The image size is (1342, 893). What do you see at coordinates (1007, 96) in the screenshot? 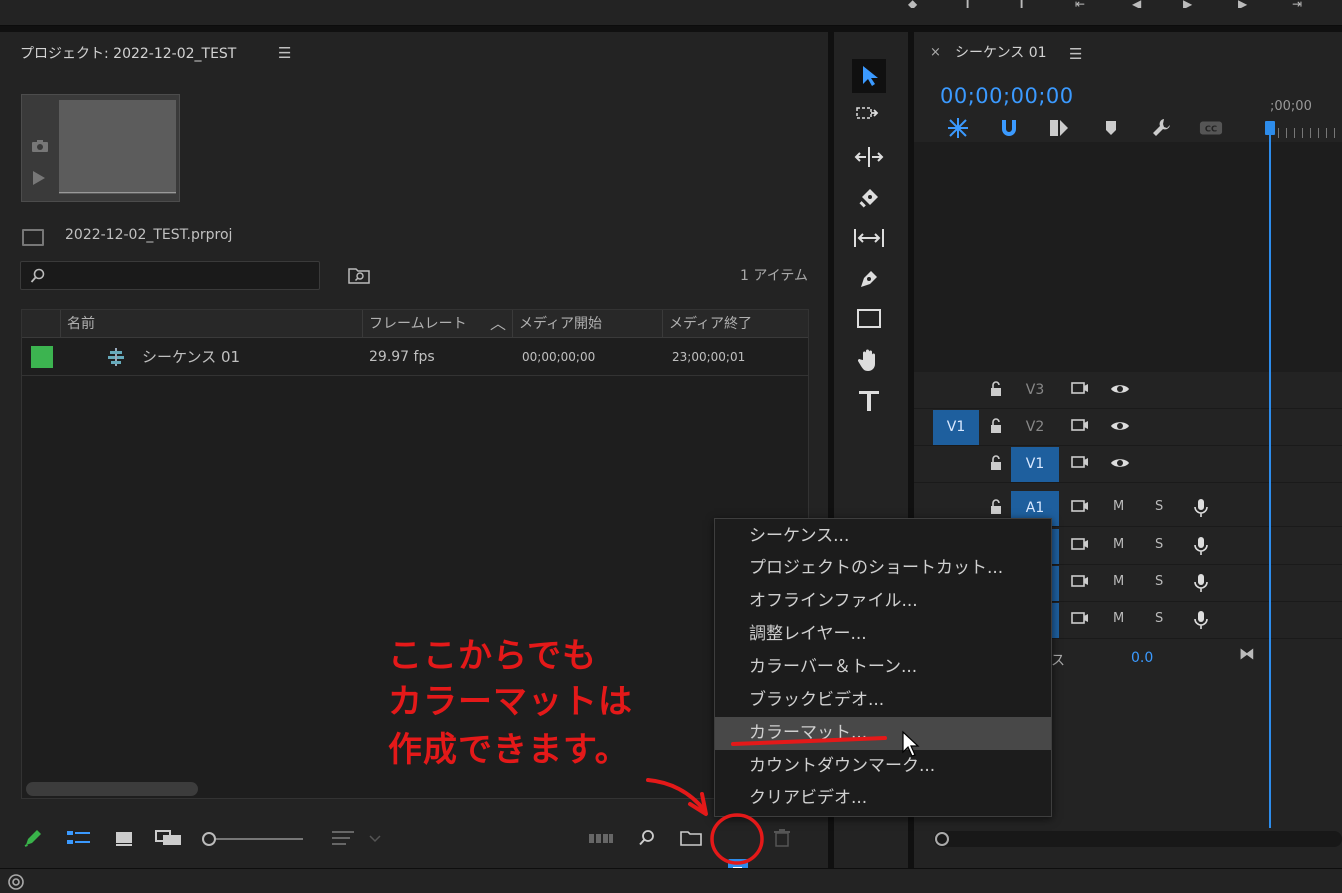
I see `playhead-timecode: 00;00;00;00` at bounding box center [1007, 96].